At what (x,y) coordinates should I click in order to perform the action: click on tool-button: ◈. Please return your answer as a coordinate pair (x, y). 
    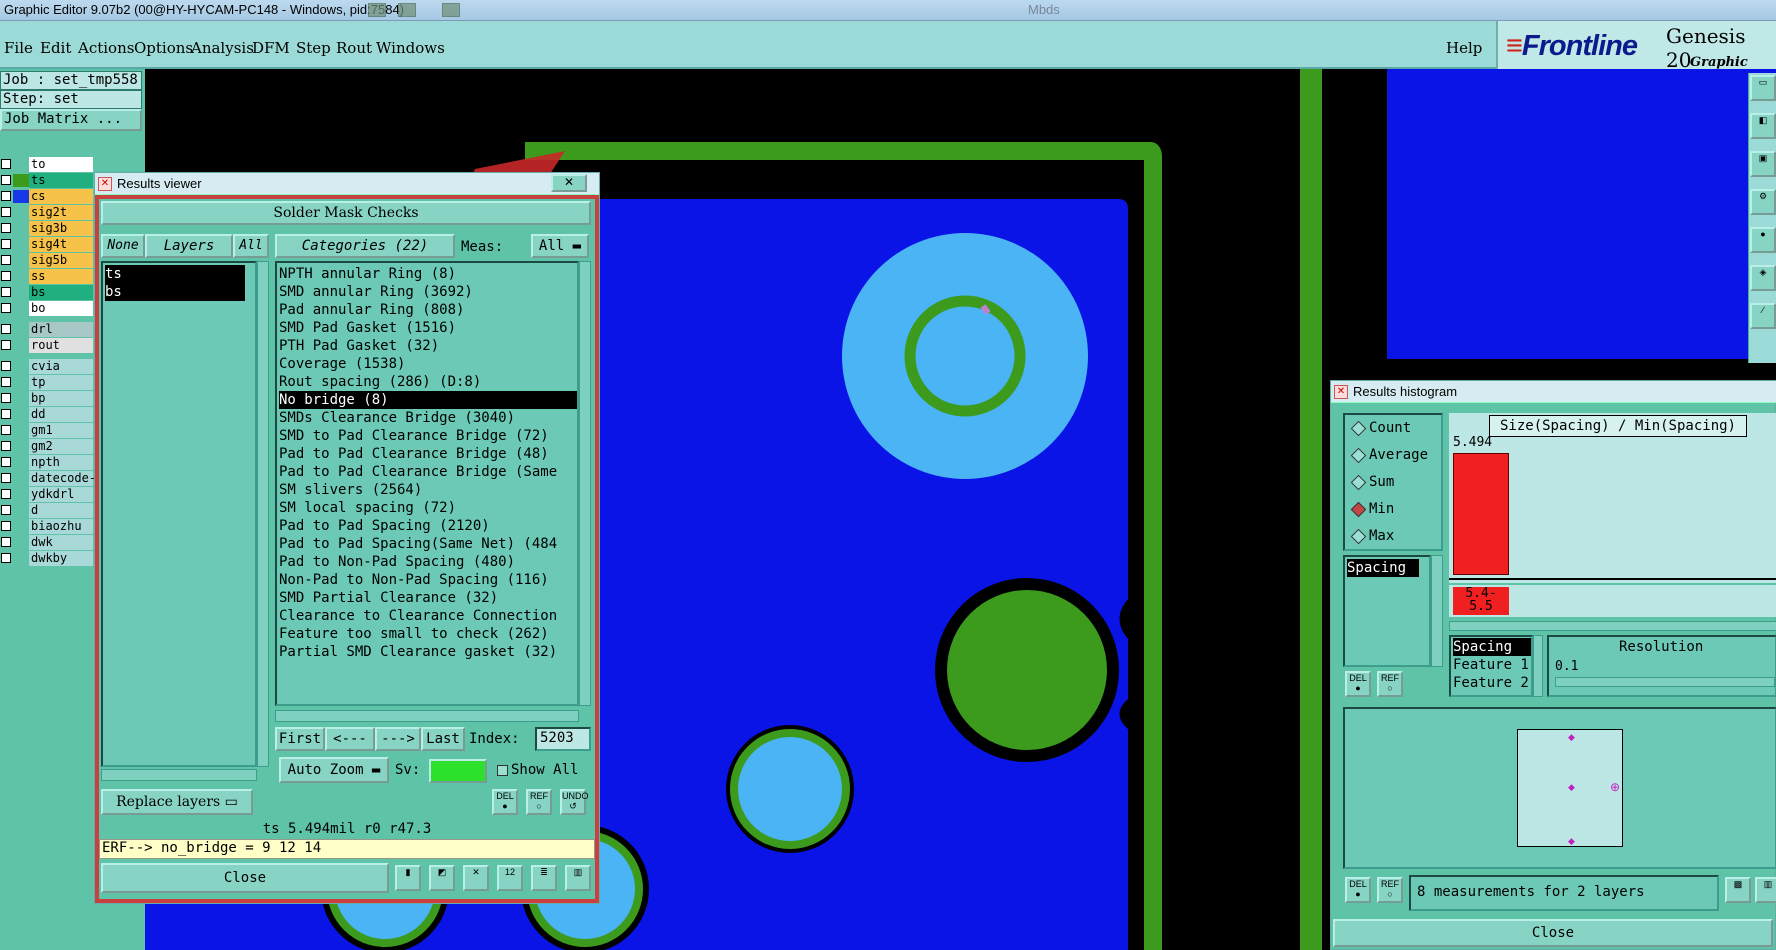
    Looking at the image, I should click on (1763, 278).